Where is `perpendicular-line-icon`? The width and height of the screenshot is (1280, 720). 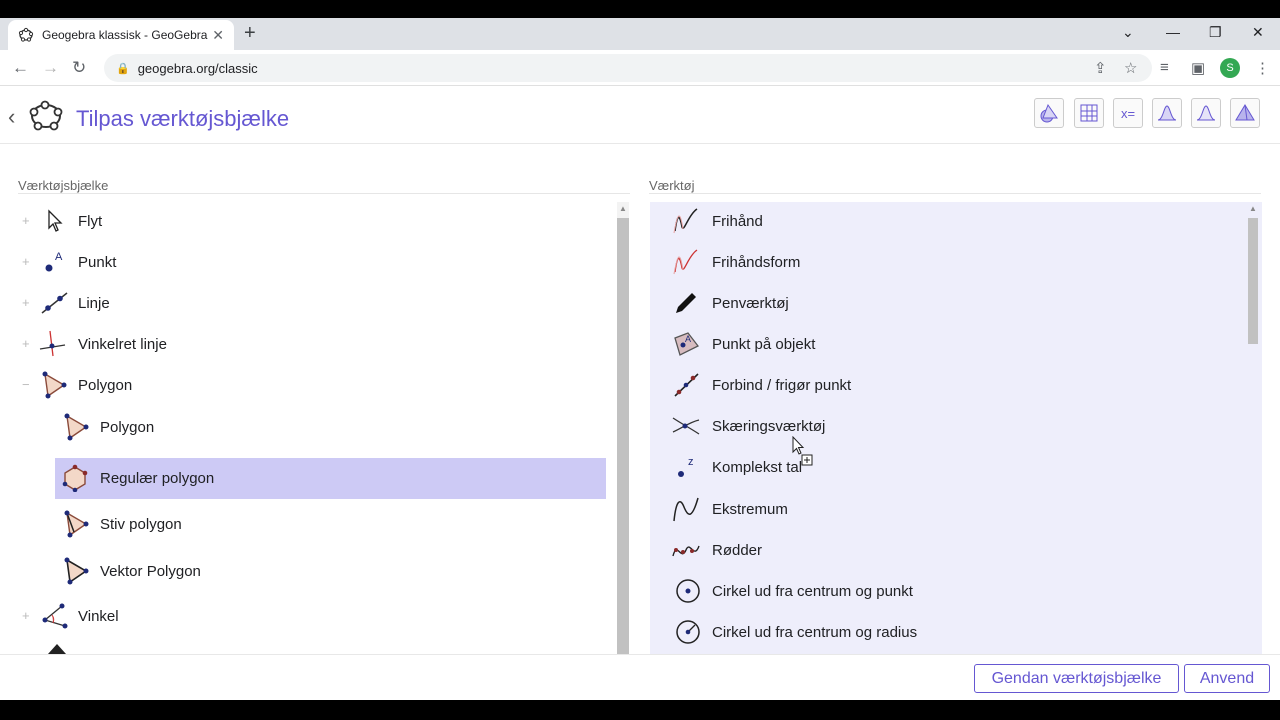 perpendicular-line-icon is located at coordinates (52, 343).